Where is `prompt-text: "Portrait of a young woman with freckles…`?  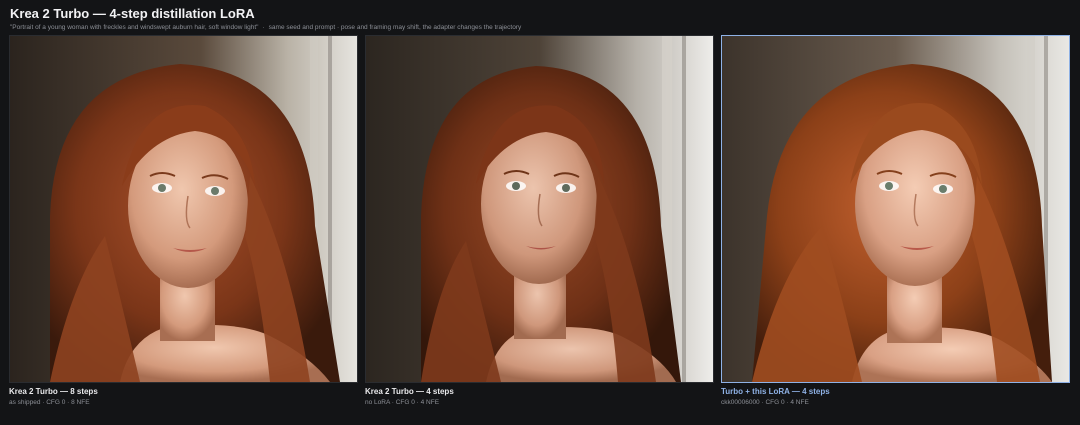
prompt-text: "Portrait of a young woman with freckles… is located at coordinates (134, 27).